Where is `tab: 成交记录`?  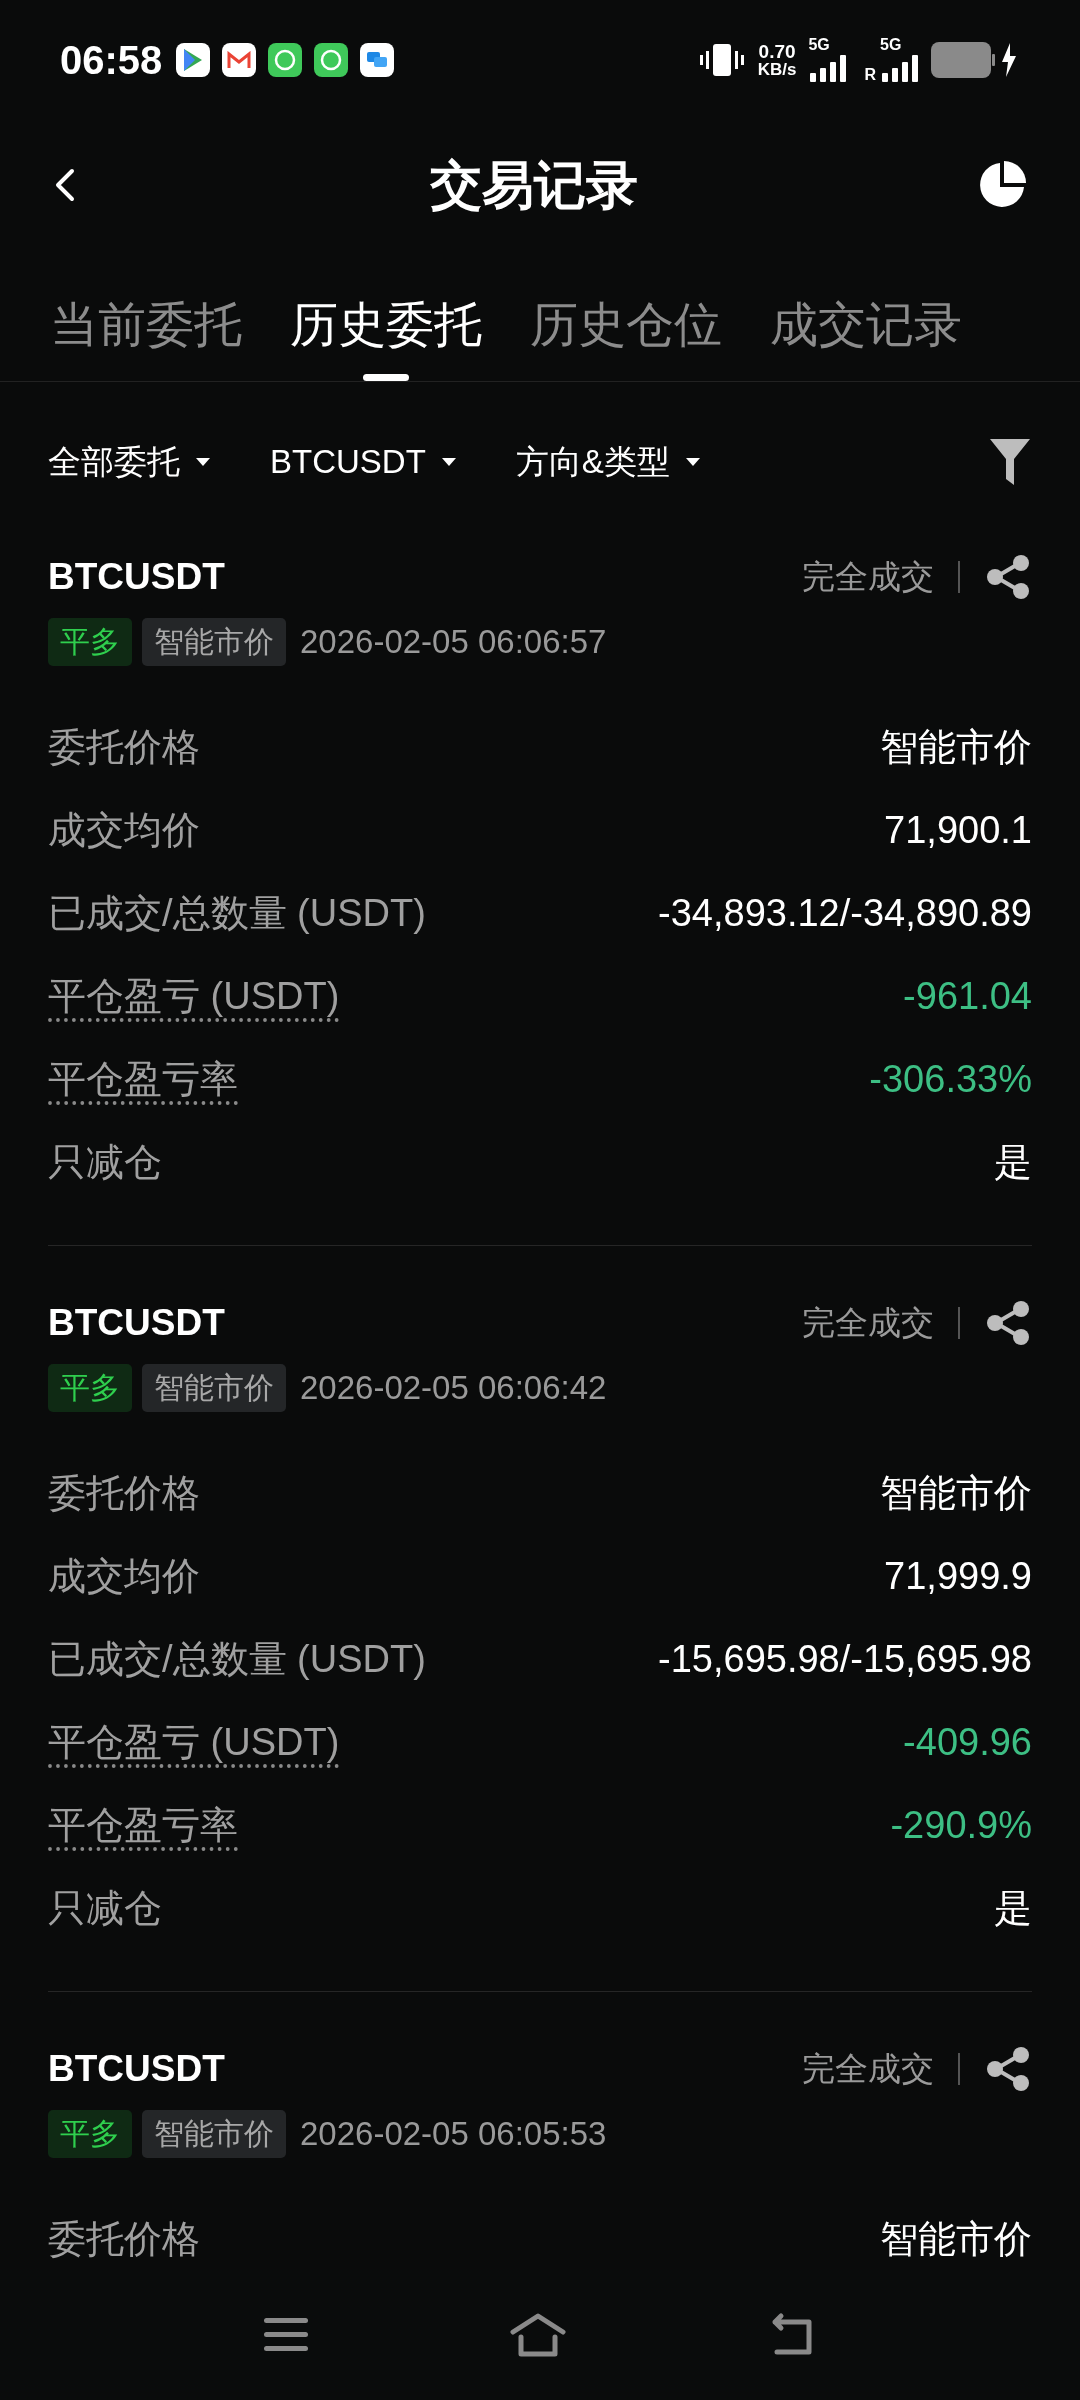
tab: 成交记录 is located at coordinates (866, 315).